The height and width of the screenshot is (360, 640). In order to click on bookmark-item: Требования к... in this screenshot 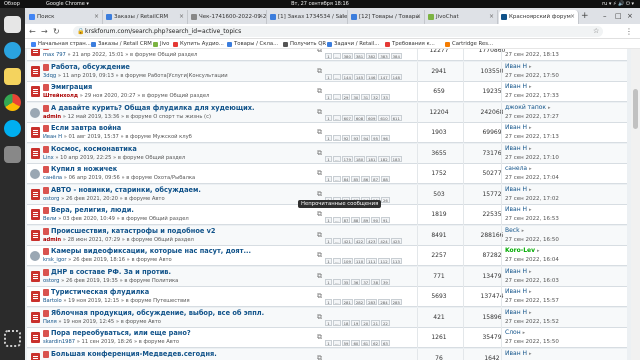, I will do `click(410, 44)`.